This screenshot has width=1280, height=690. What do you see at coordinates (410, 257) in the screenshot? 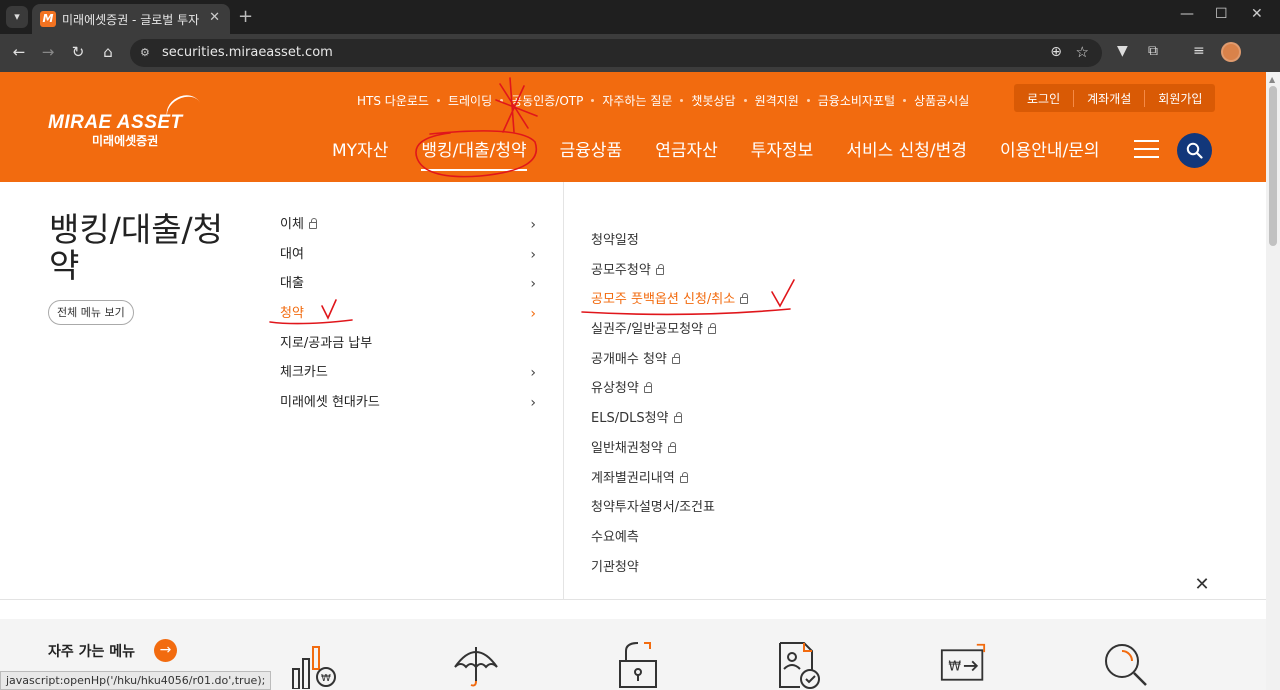
I see `menu-lending: 대여 ›` at bounding box center [410, 257].